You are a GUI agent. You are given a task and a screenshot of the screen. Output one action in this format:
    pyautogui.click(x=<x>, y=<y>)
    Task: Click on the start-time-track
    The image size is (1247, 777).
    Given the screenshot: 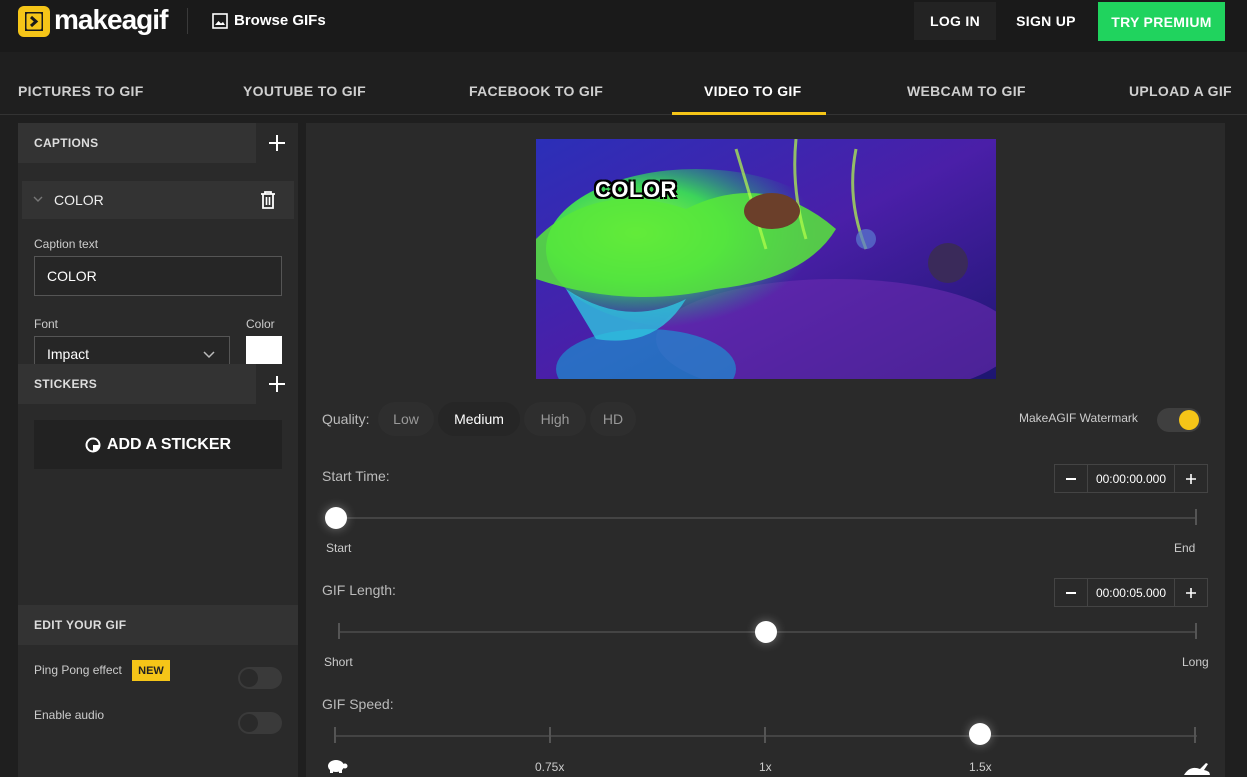 What is the action you would take?
    pyautogui.click(x=766, y=518)
    